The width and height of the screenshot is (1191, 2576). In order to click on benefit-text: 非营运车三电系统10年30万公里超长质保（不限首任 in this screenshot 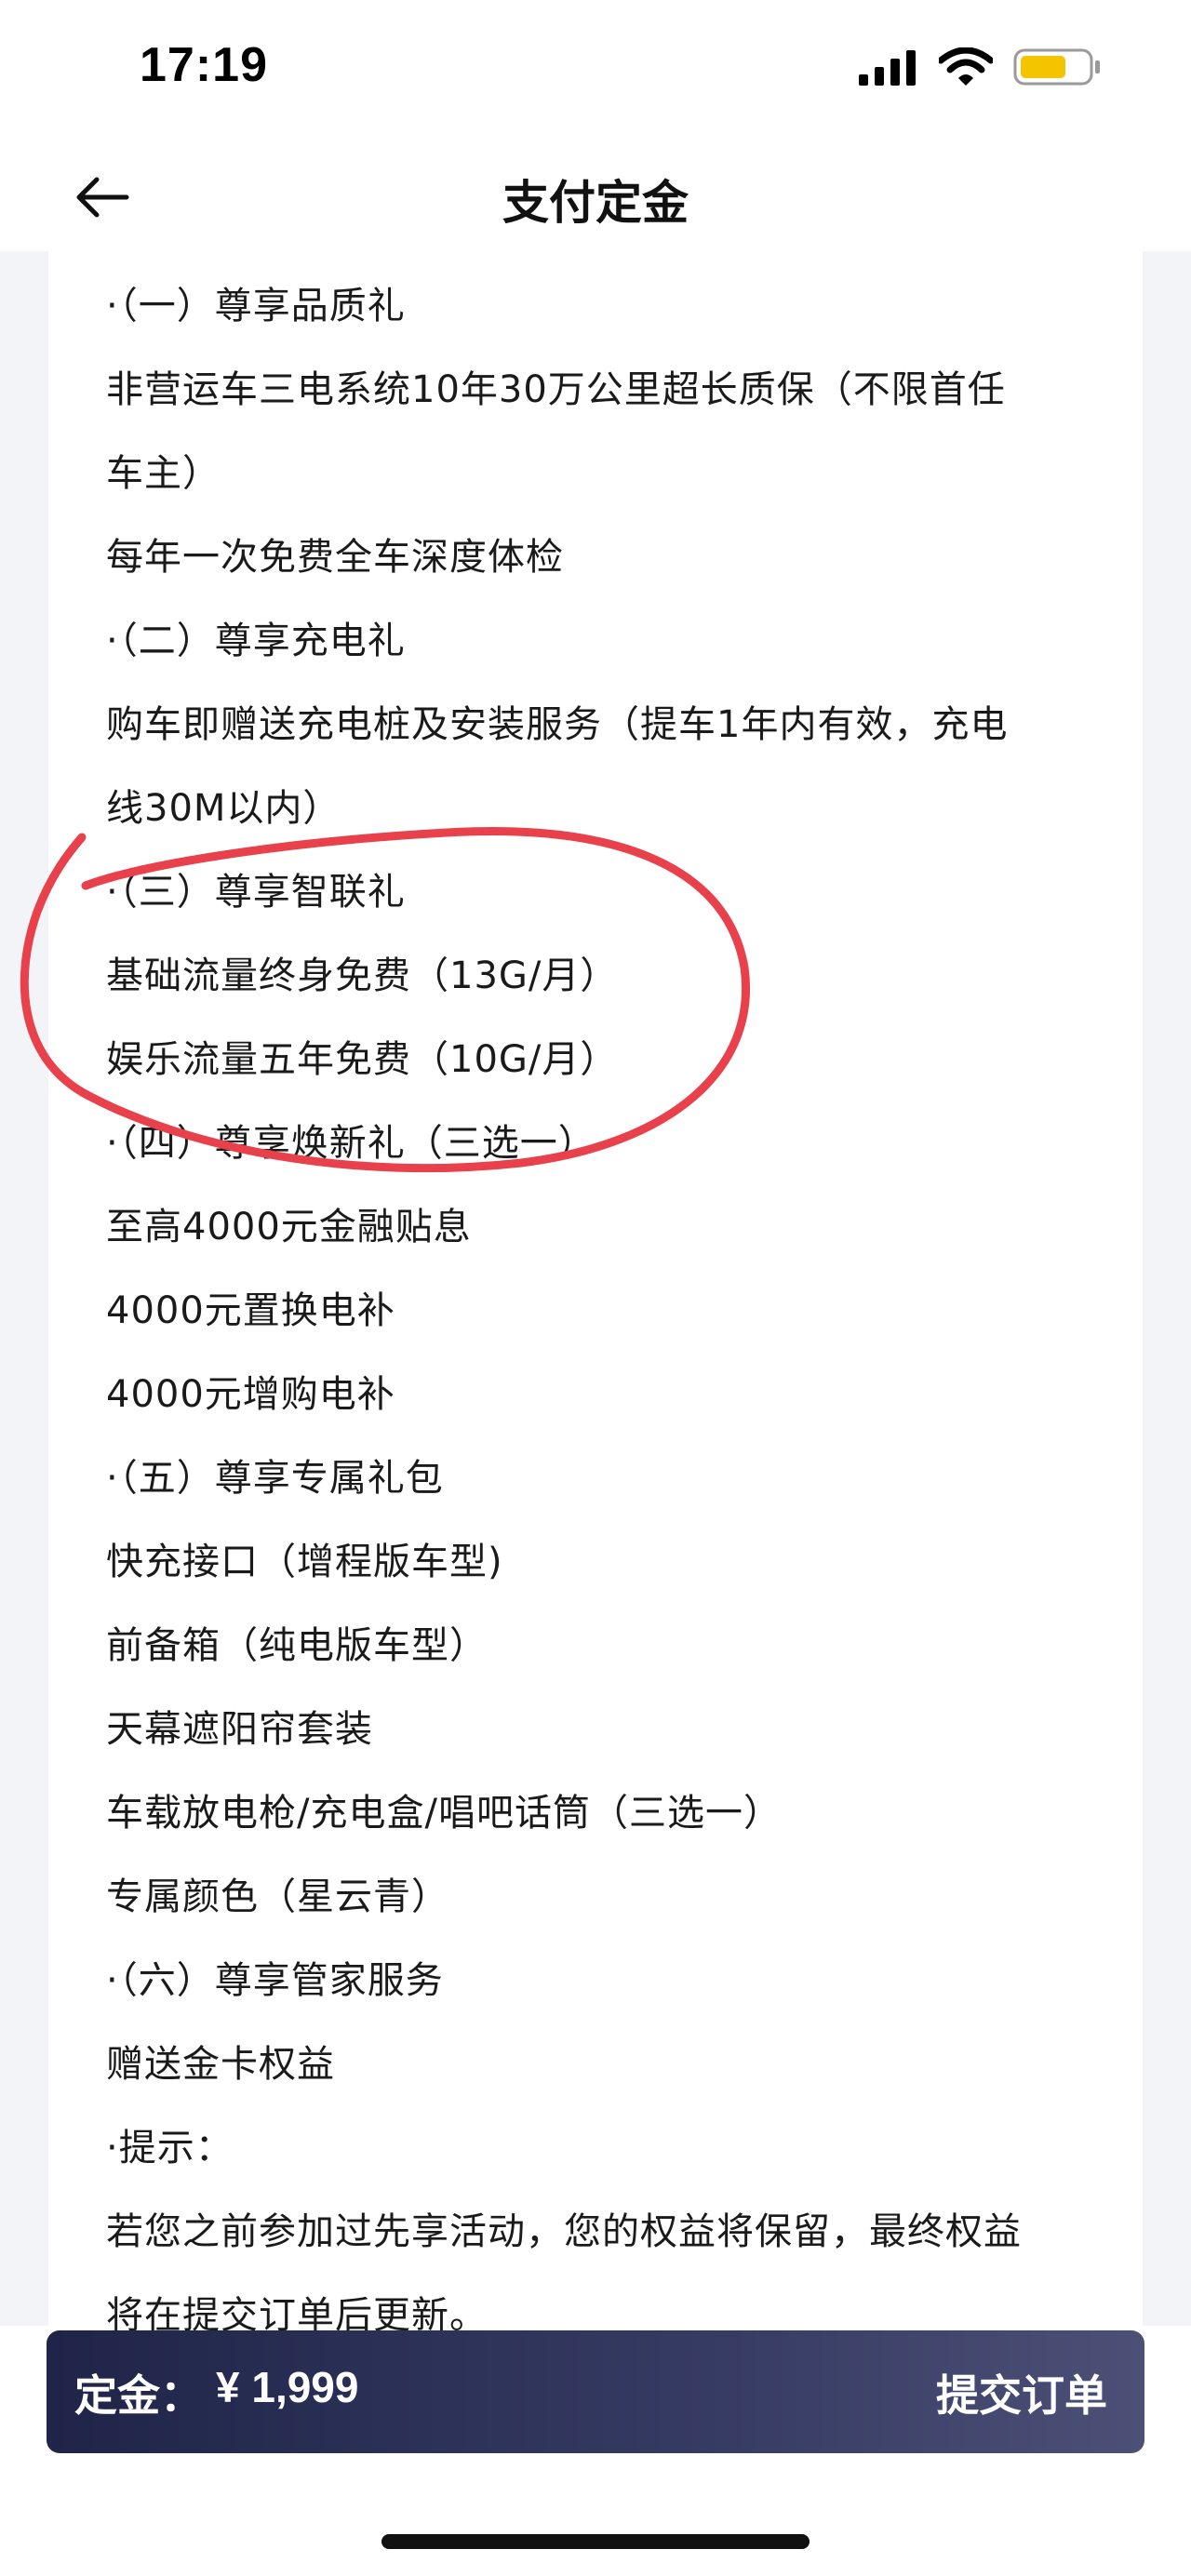, I will do `click(556, 389)`.